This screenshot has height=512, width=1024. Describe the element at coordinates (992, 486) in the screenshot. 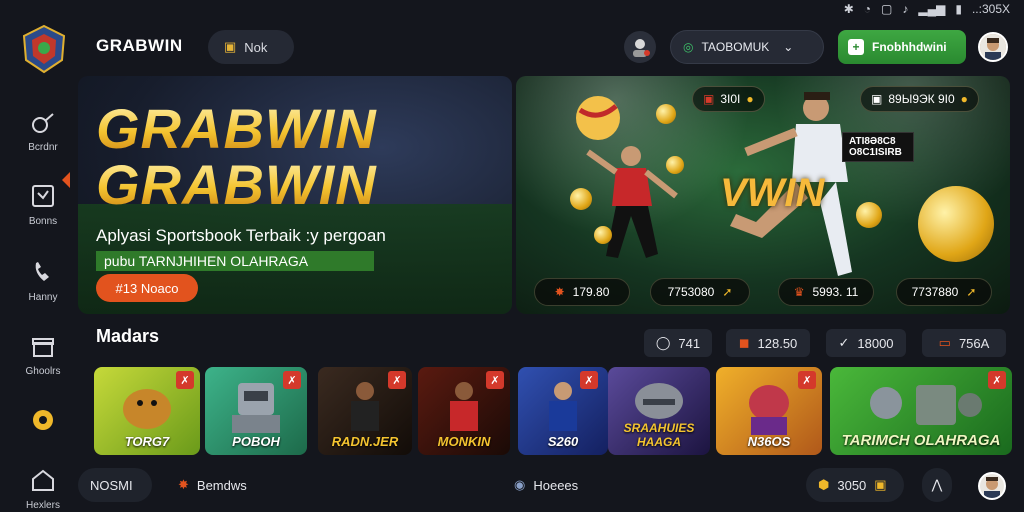

I see `bottom-profile-avatar` at that location.